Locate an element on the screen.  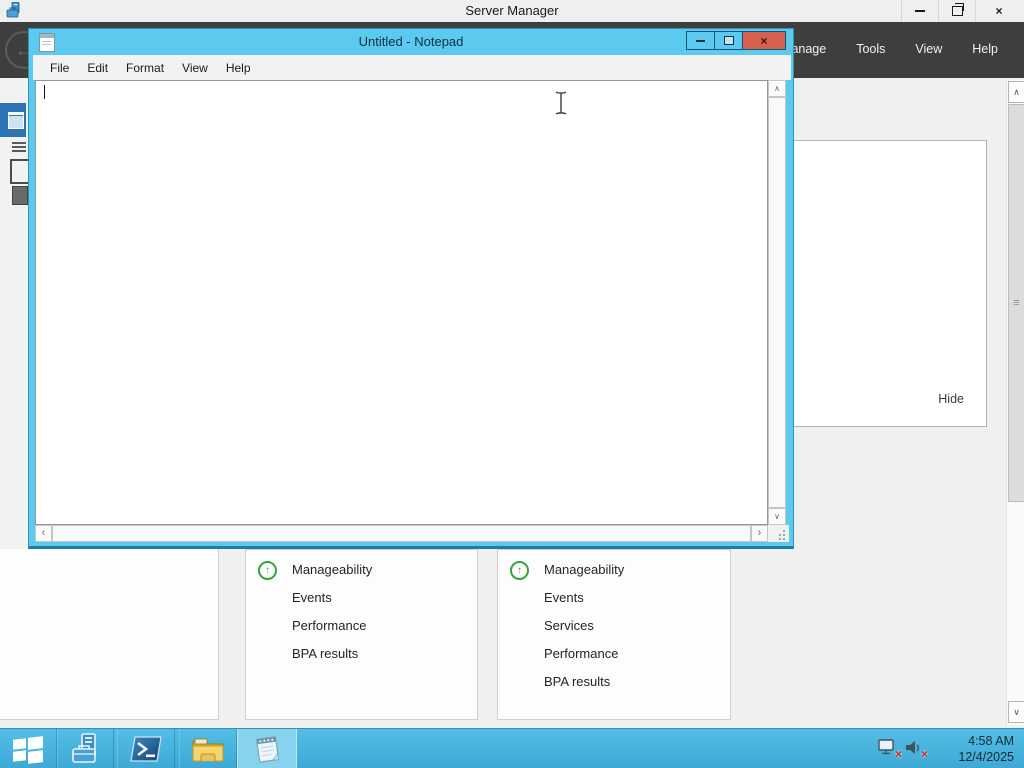
sidebar-item-dashboard is located at coordinates (13, 120).